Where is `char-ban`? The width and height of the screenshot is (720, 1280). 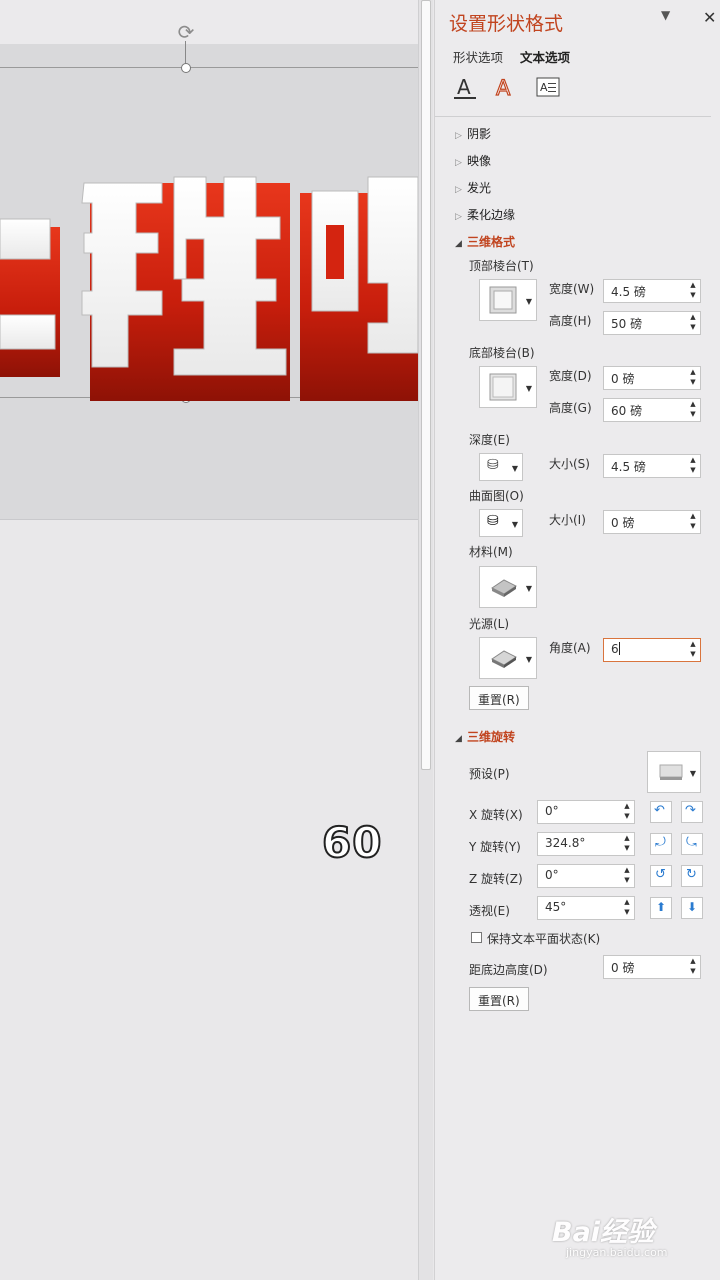
char-ban is located at coordinates (185, 288).